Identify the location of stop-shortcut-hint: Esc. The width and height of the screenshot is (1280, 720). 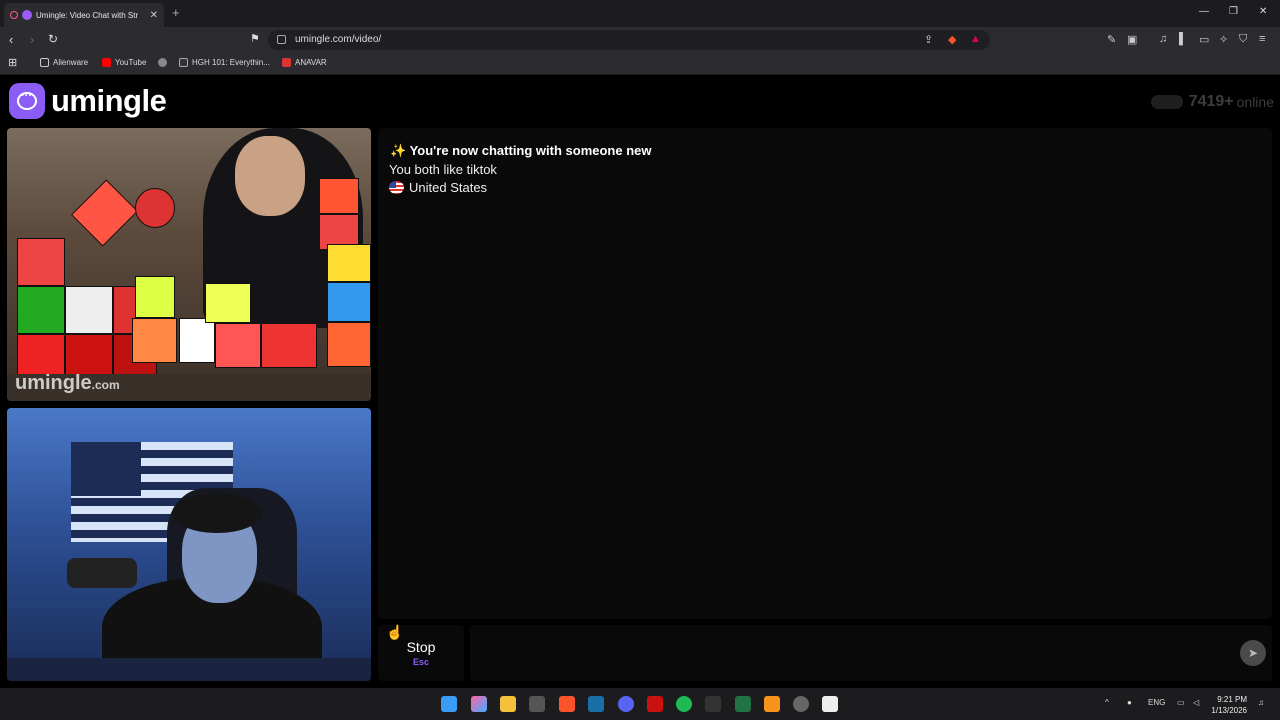
(420, 662).